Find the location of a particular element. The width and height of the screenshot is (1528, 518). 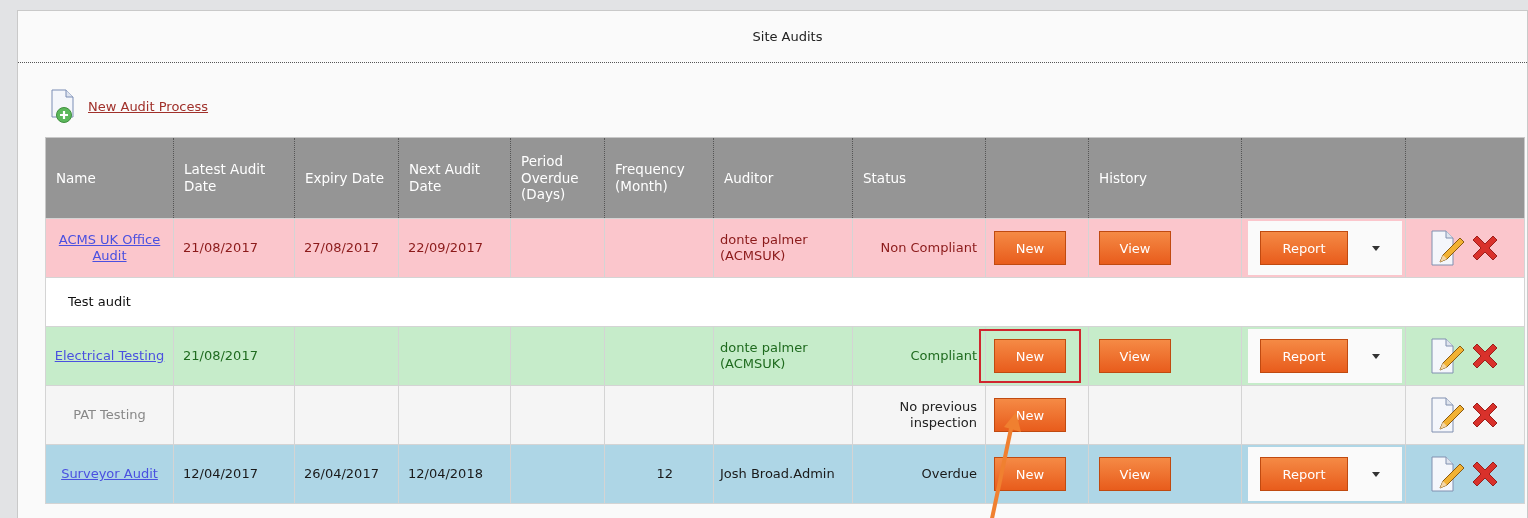

panel-title: Site Audits is located at coordinates (787, 36).